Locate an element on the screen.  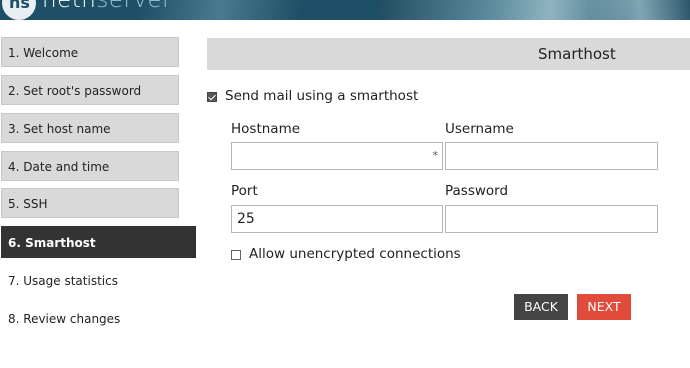
username-input is located at coordinates (551, 156).